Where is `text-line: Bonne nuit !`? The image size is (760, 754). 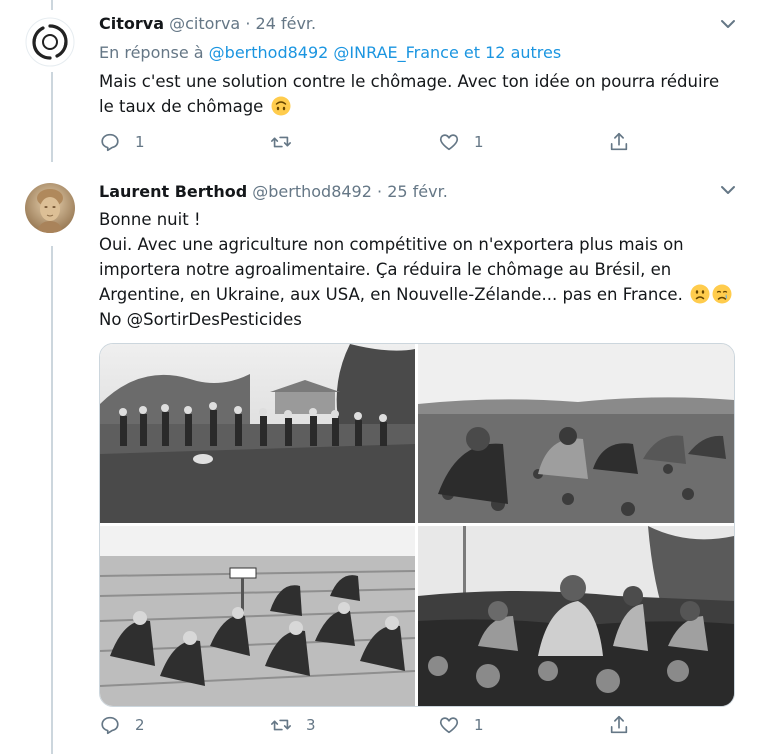 text-line: Bonne nuit ! is located at coordinates (150, 219).